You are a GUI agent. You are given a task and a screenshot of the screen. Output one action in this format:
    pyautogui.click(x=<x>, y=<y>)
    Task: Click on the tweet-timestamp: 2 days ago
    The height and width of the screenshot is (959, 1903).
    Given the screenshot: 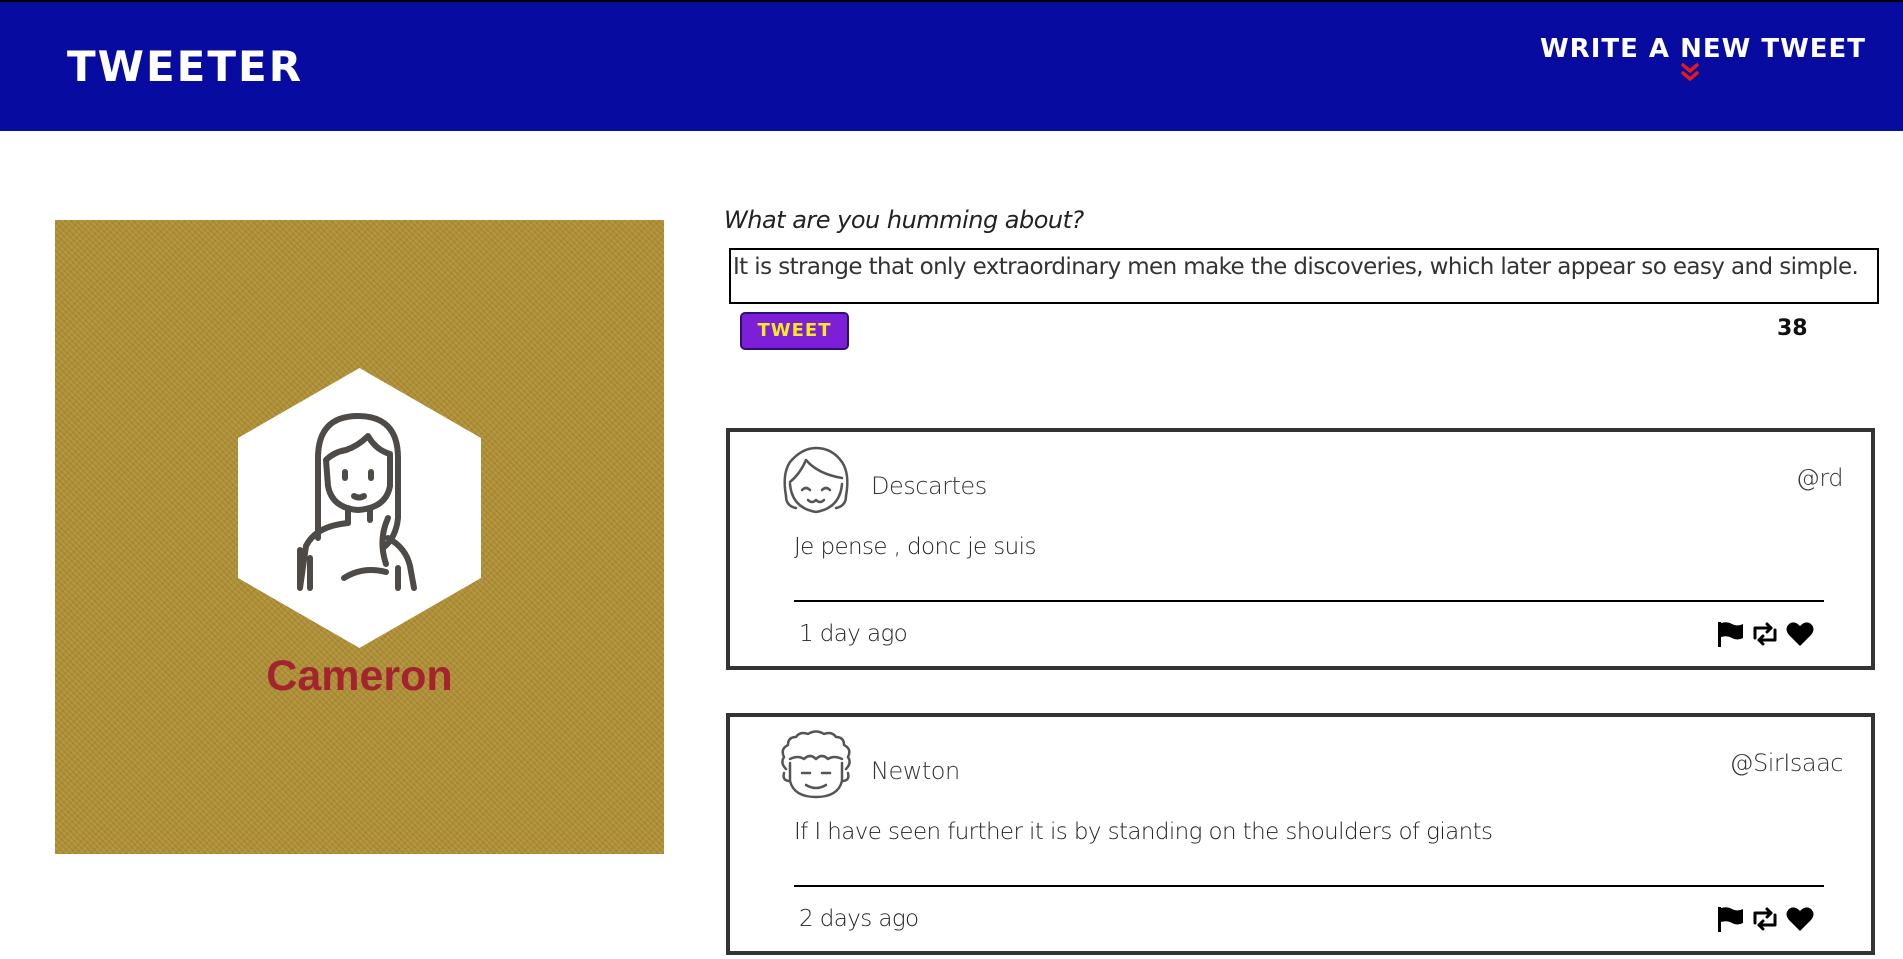 What is the action you would take?
    pyautogui.click(x=859, y=919)
    